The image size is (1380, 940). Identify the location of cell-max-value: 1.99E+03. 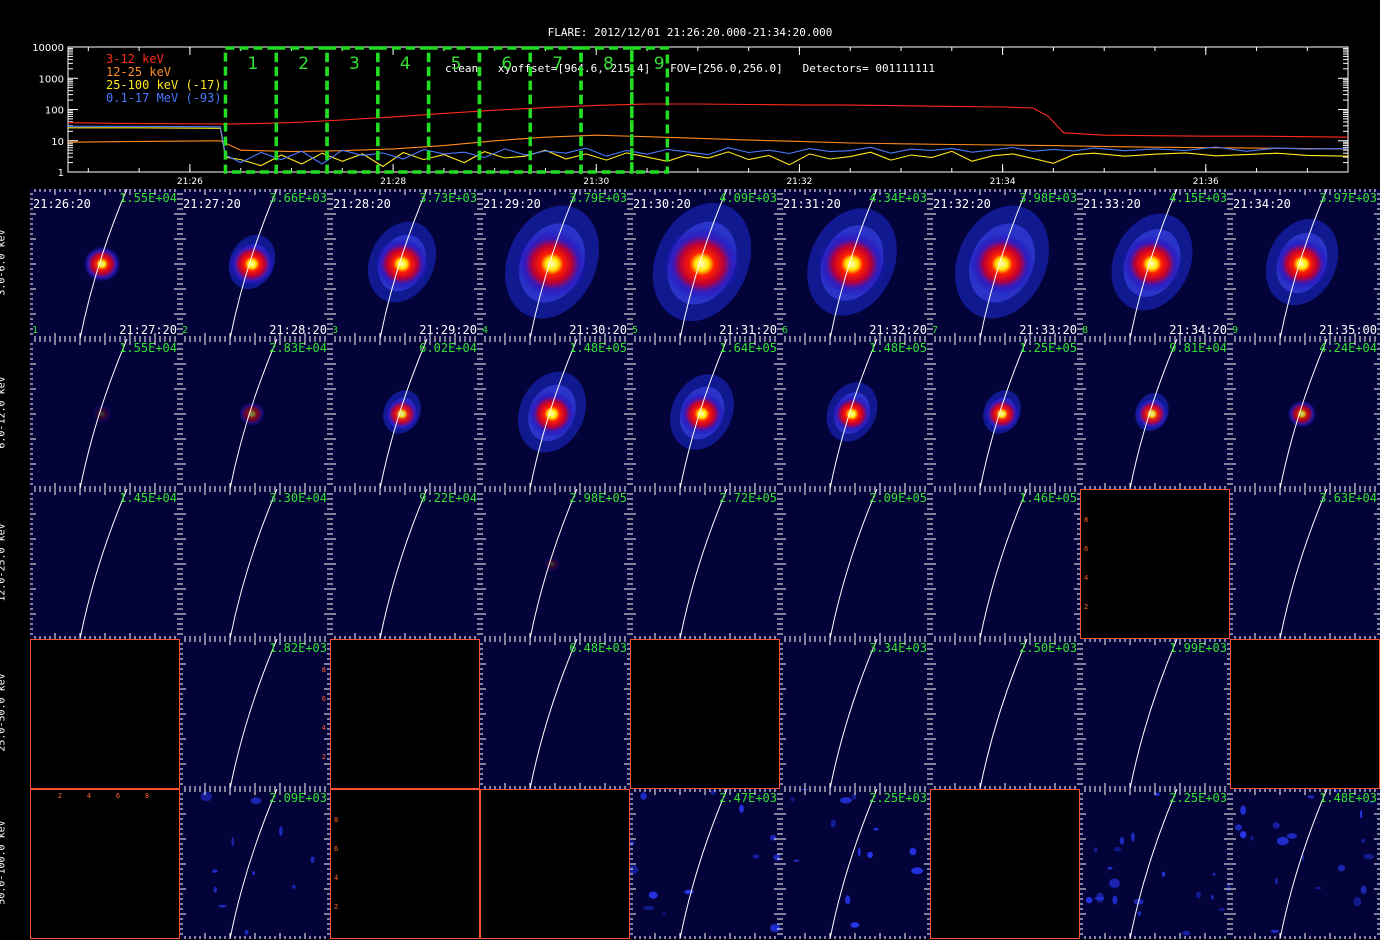
(1198, 648).